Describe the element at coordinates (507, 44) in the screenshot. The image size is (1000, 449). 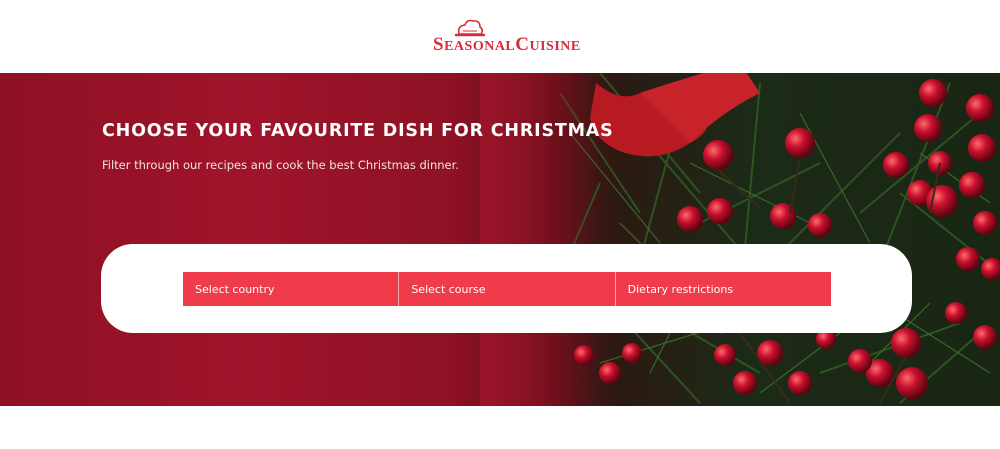
I see `logo-wordmark: SEASONALCUISINE` at that location.